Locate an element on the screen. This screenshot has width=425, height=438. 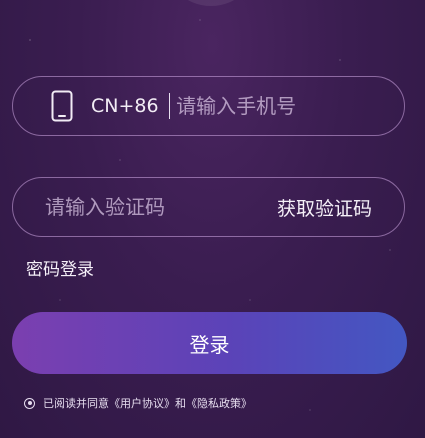
field-divider is located at coordinates (169, 106).